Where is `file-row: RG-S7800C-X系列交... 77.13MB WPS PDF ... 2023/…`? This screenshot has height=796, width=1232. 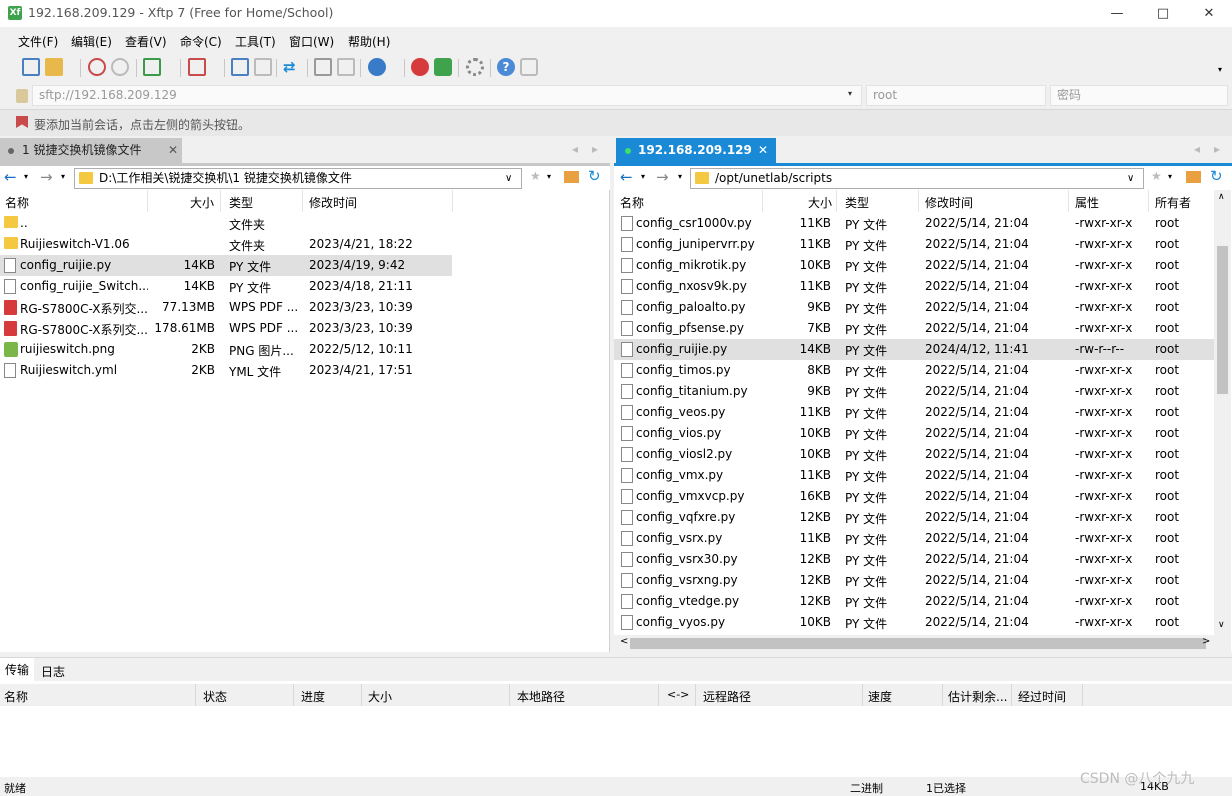 file-row: RG-S7800C-X系列交... 77.13MB WPS PDF ... 2023/… is located at coordinates (226, 307).